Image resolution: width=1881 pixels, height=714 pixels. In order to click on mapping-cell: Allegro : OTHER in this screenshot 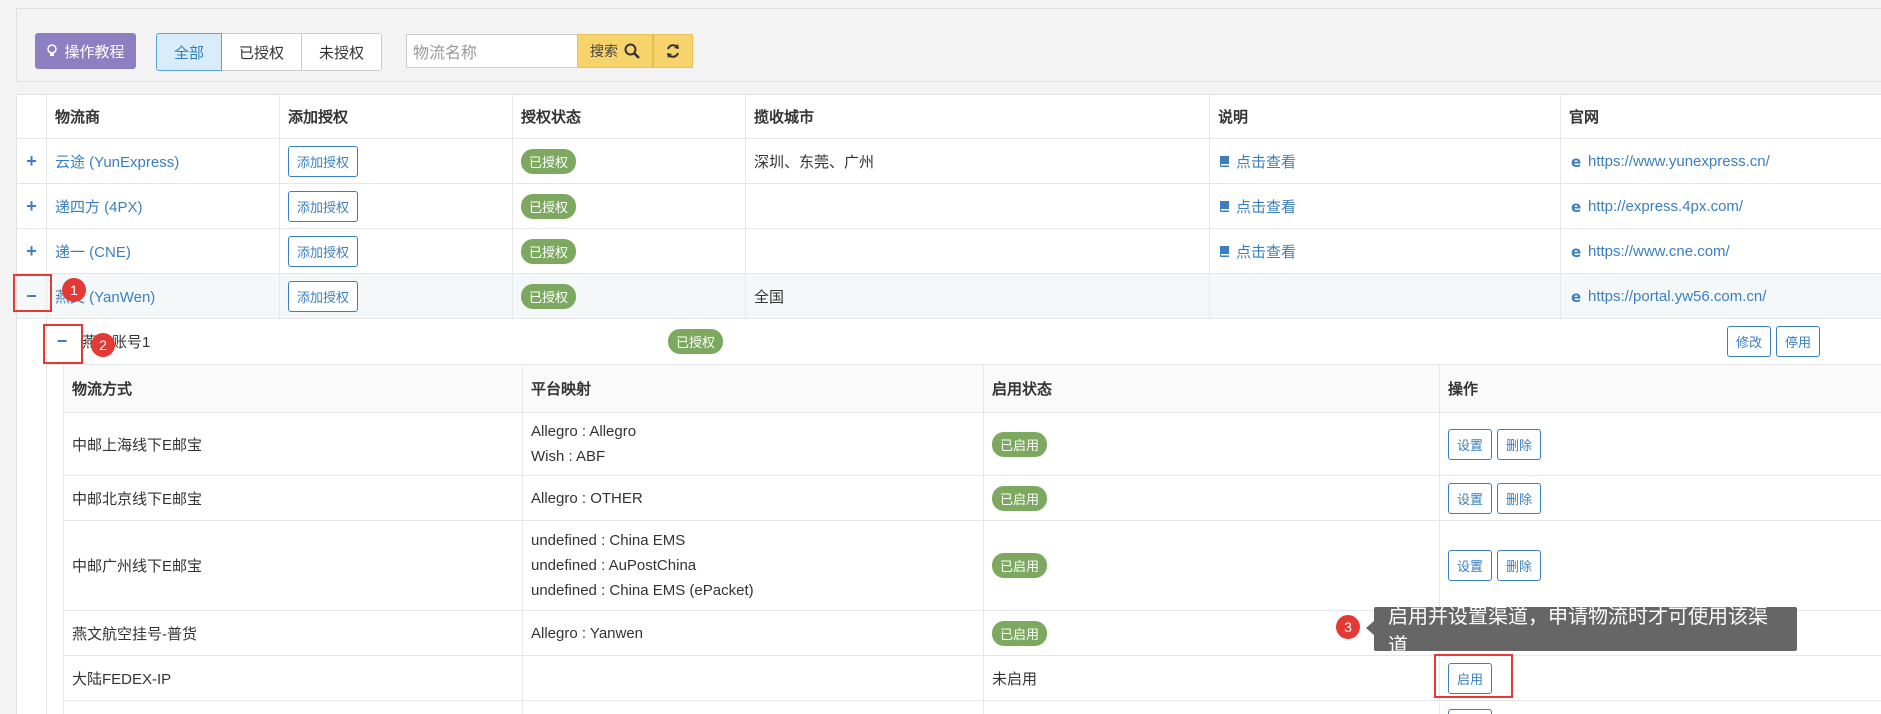, I will do `click(752, 498)`.